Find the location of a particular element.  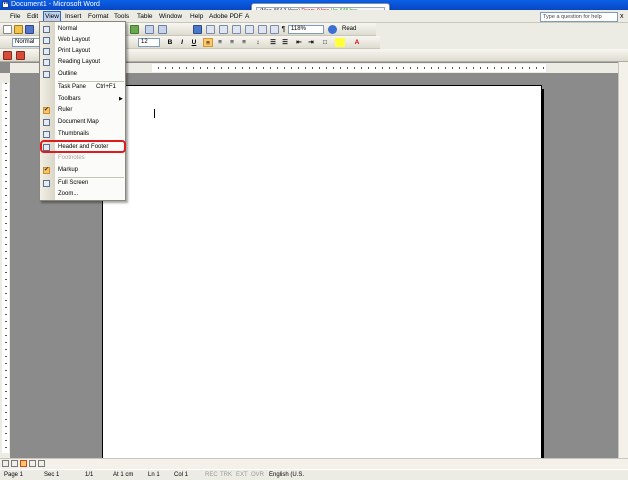

text-cursor is located at coordinates (154, 113).